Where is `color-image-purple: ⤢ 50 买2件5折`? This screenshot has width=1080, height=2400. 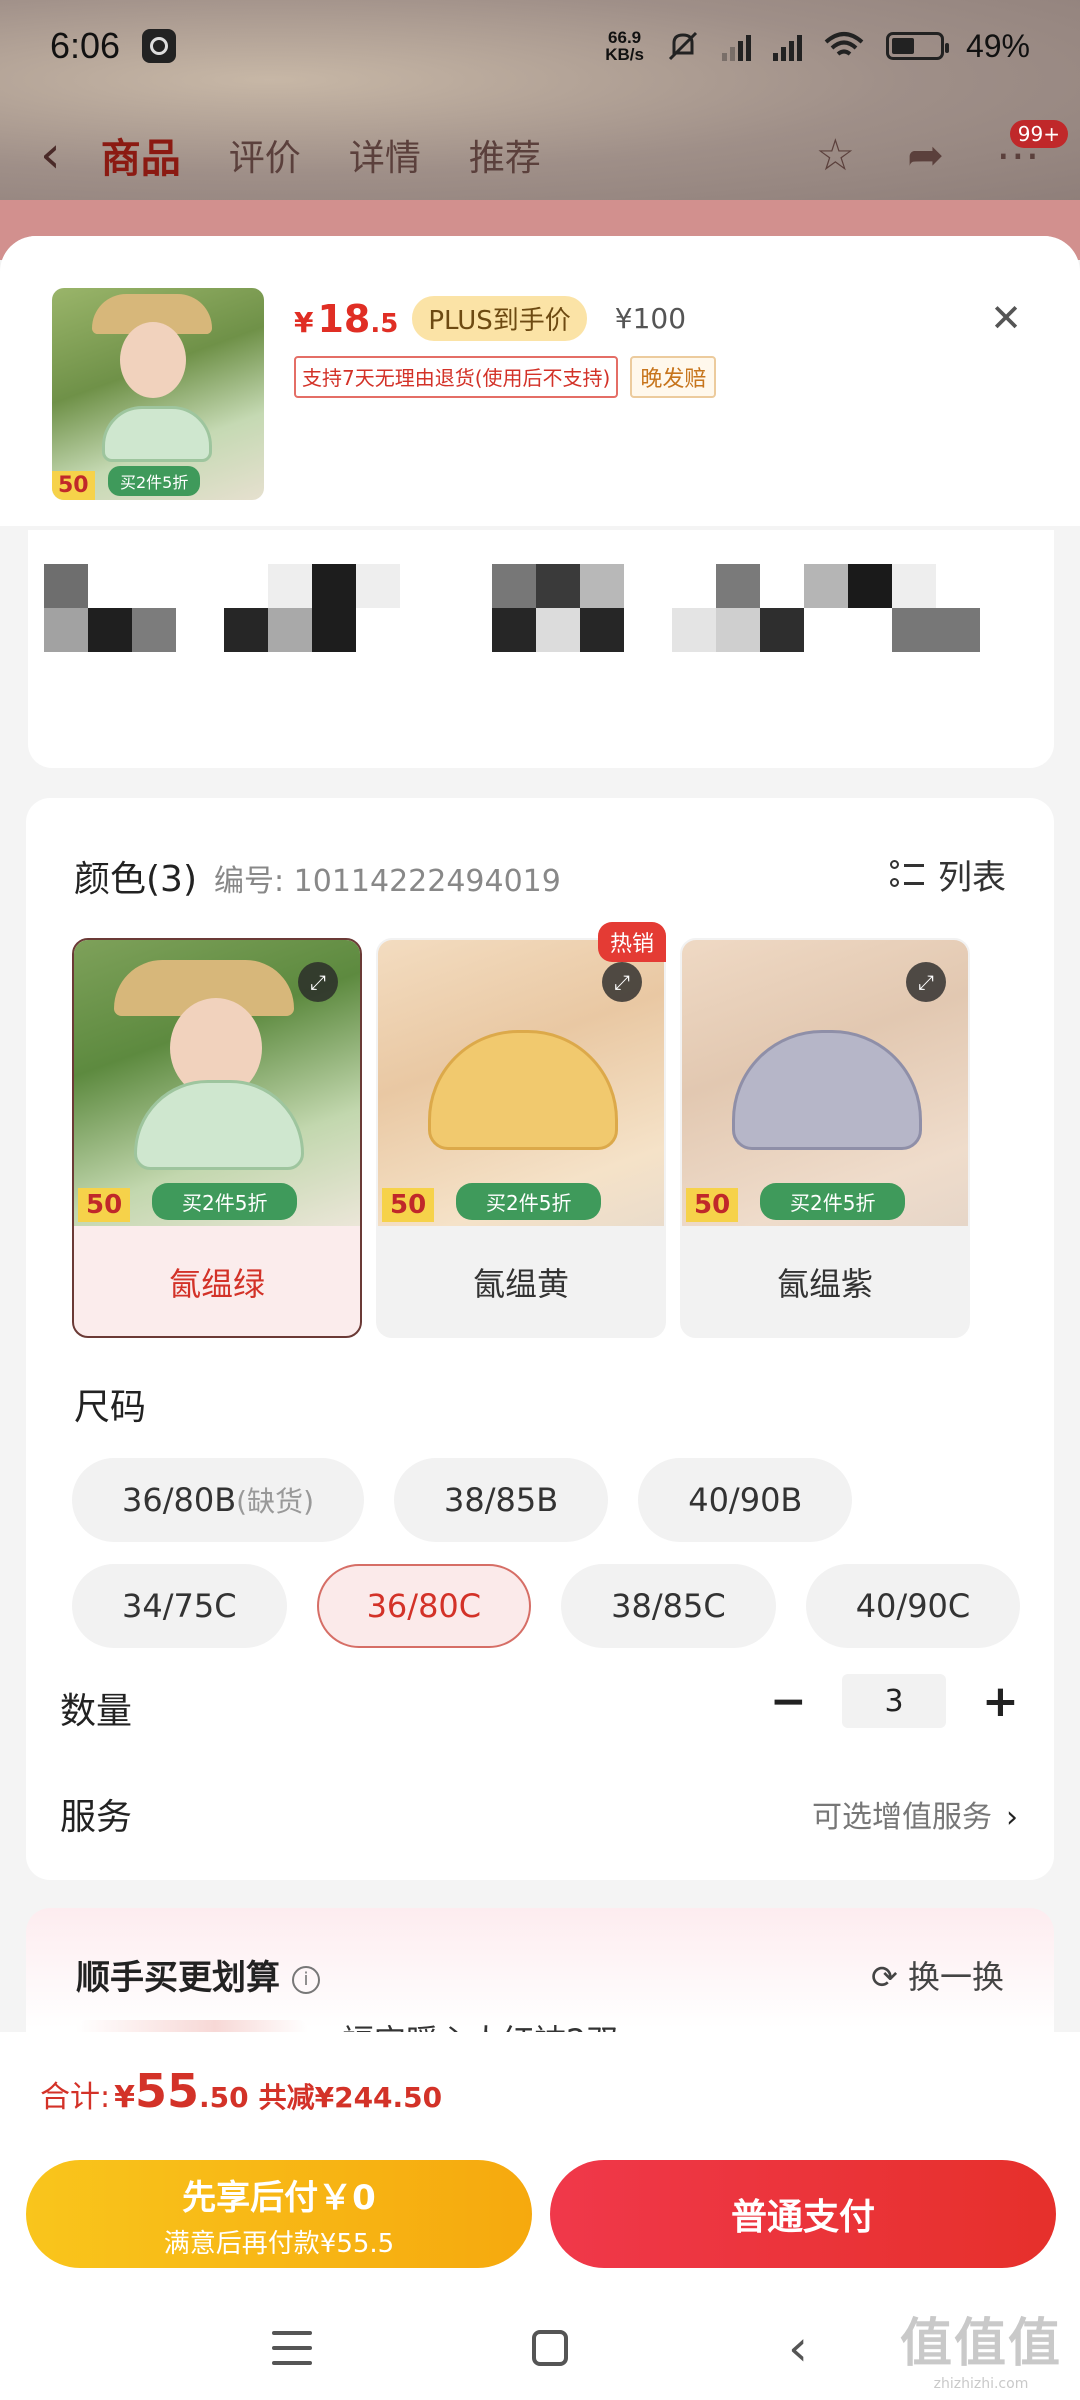
color-image-purple: ⤢ 50 买2件5折 is located at coordinates (825, 1083).